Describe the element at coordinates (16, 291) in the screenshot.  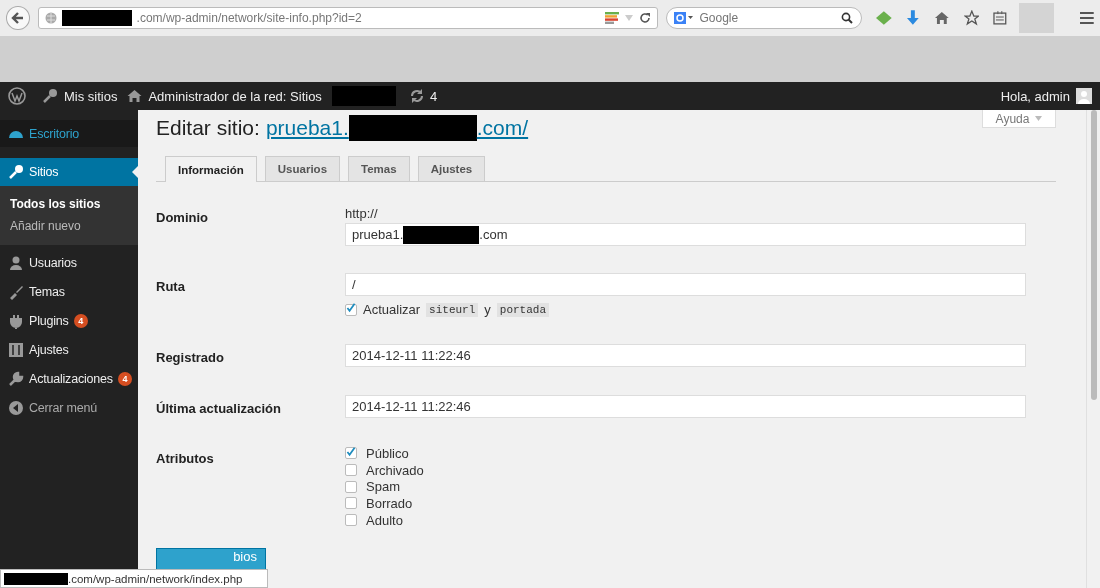
I see `brush-icon` at that location.